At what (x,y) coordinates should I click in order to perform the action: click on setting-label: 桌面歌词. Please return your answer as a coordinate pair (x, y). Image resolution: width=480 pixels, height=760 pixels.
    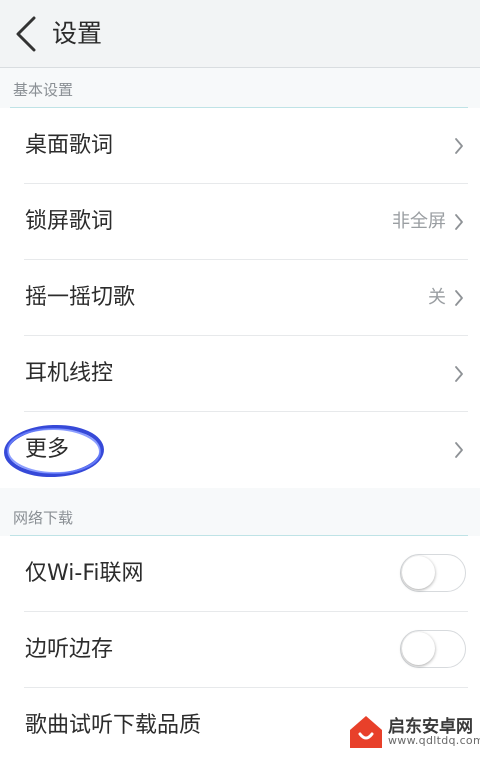
    Looking at the image, I should click on (69, 145).